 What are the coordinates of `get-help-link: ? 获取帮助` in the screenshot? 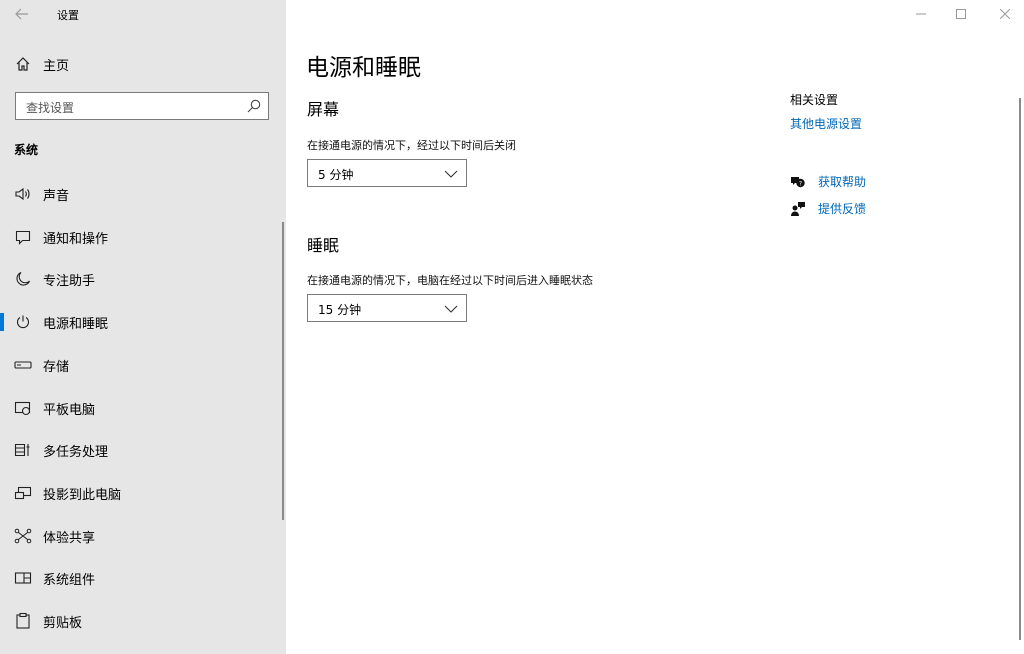 It's located at (828, 181).